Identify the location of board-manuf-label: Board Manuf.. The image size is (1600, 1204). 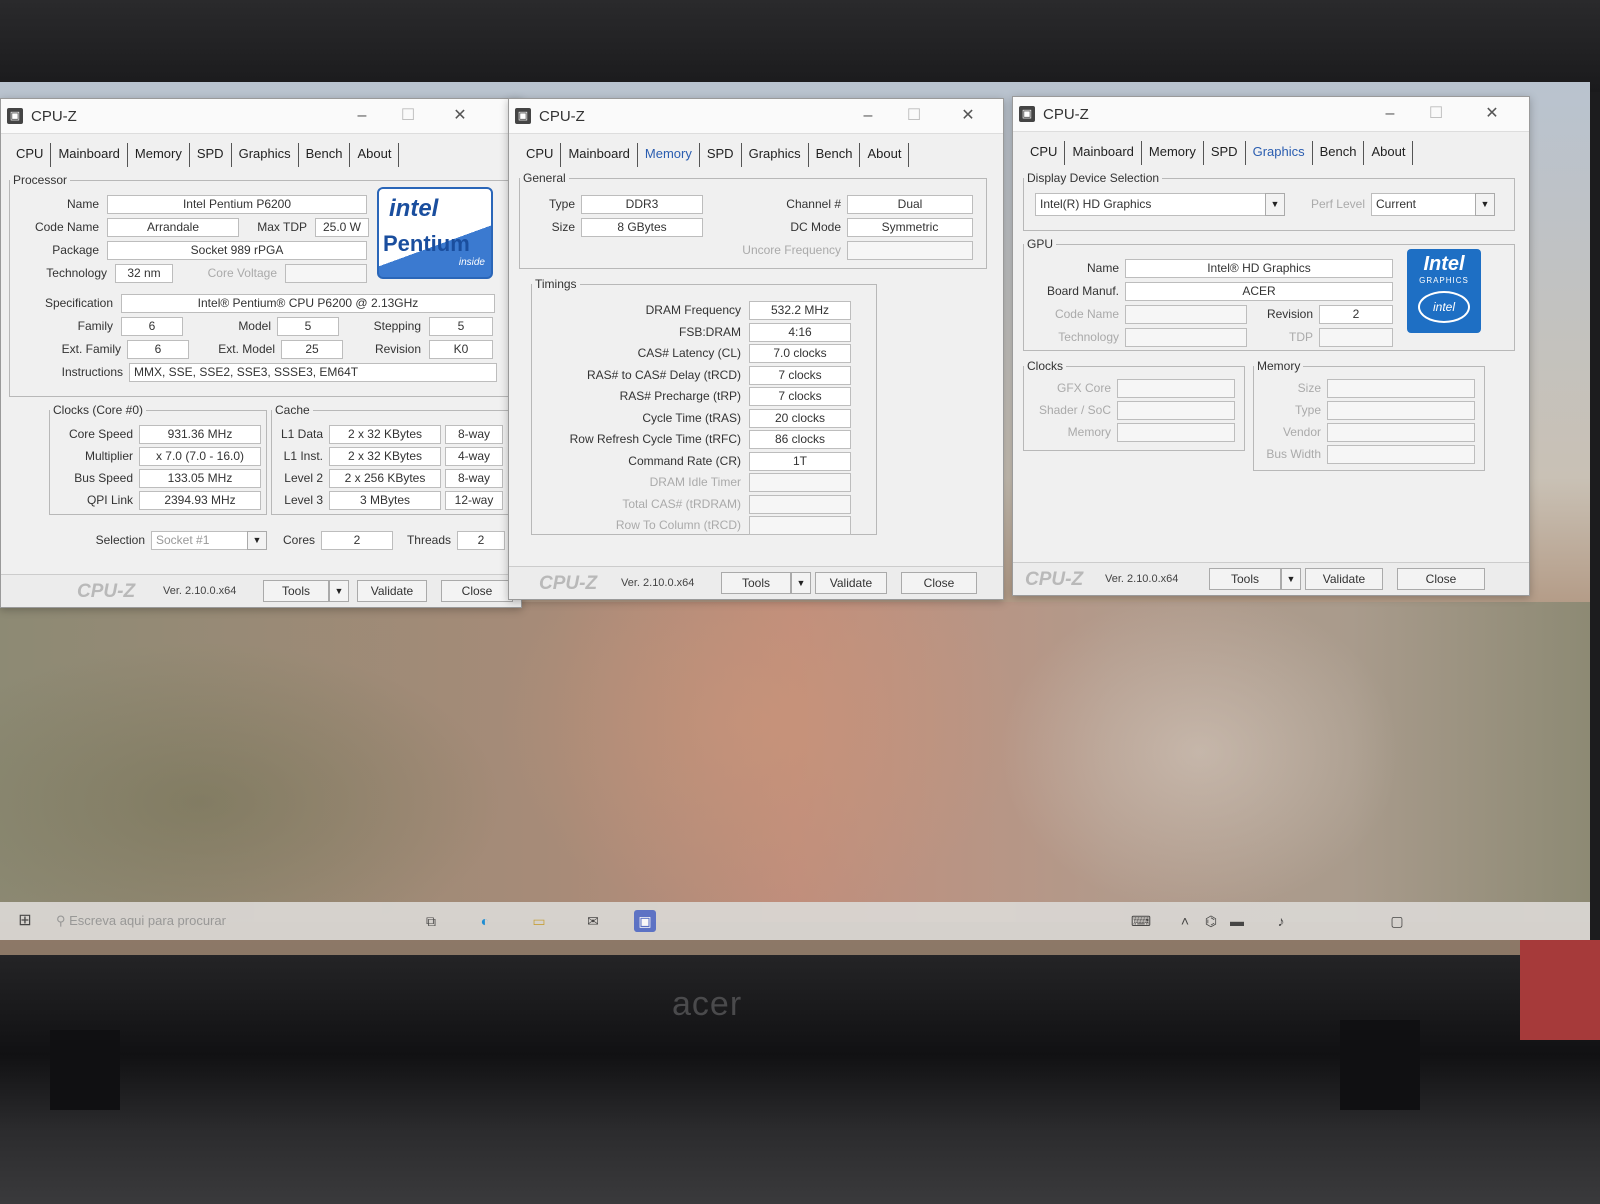
(1082, 291).